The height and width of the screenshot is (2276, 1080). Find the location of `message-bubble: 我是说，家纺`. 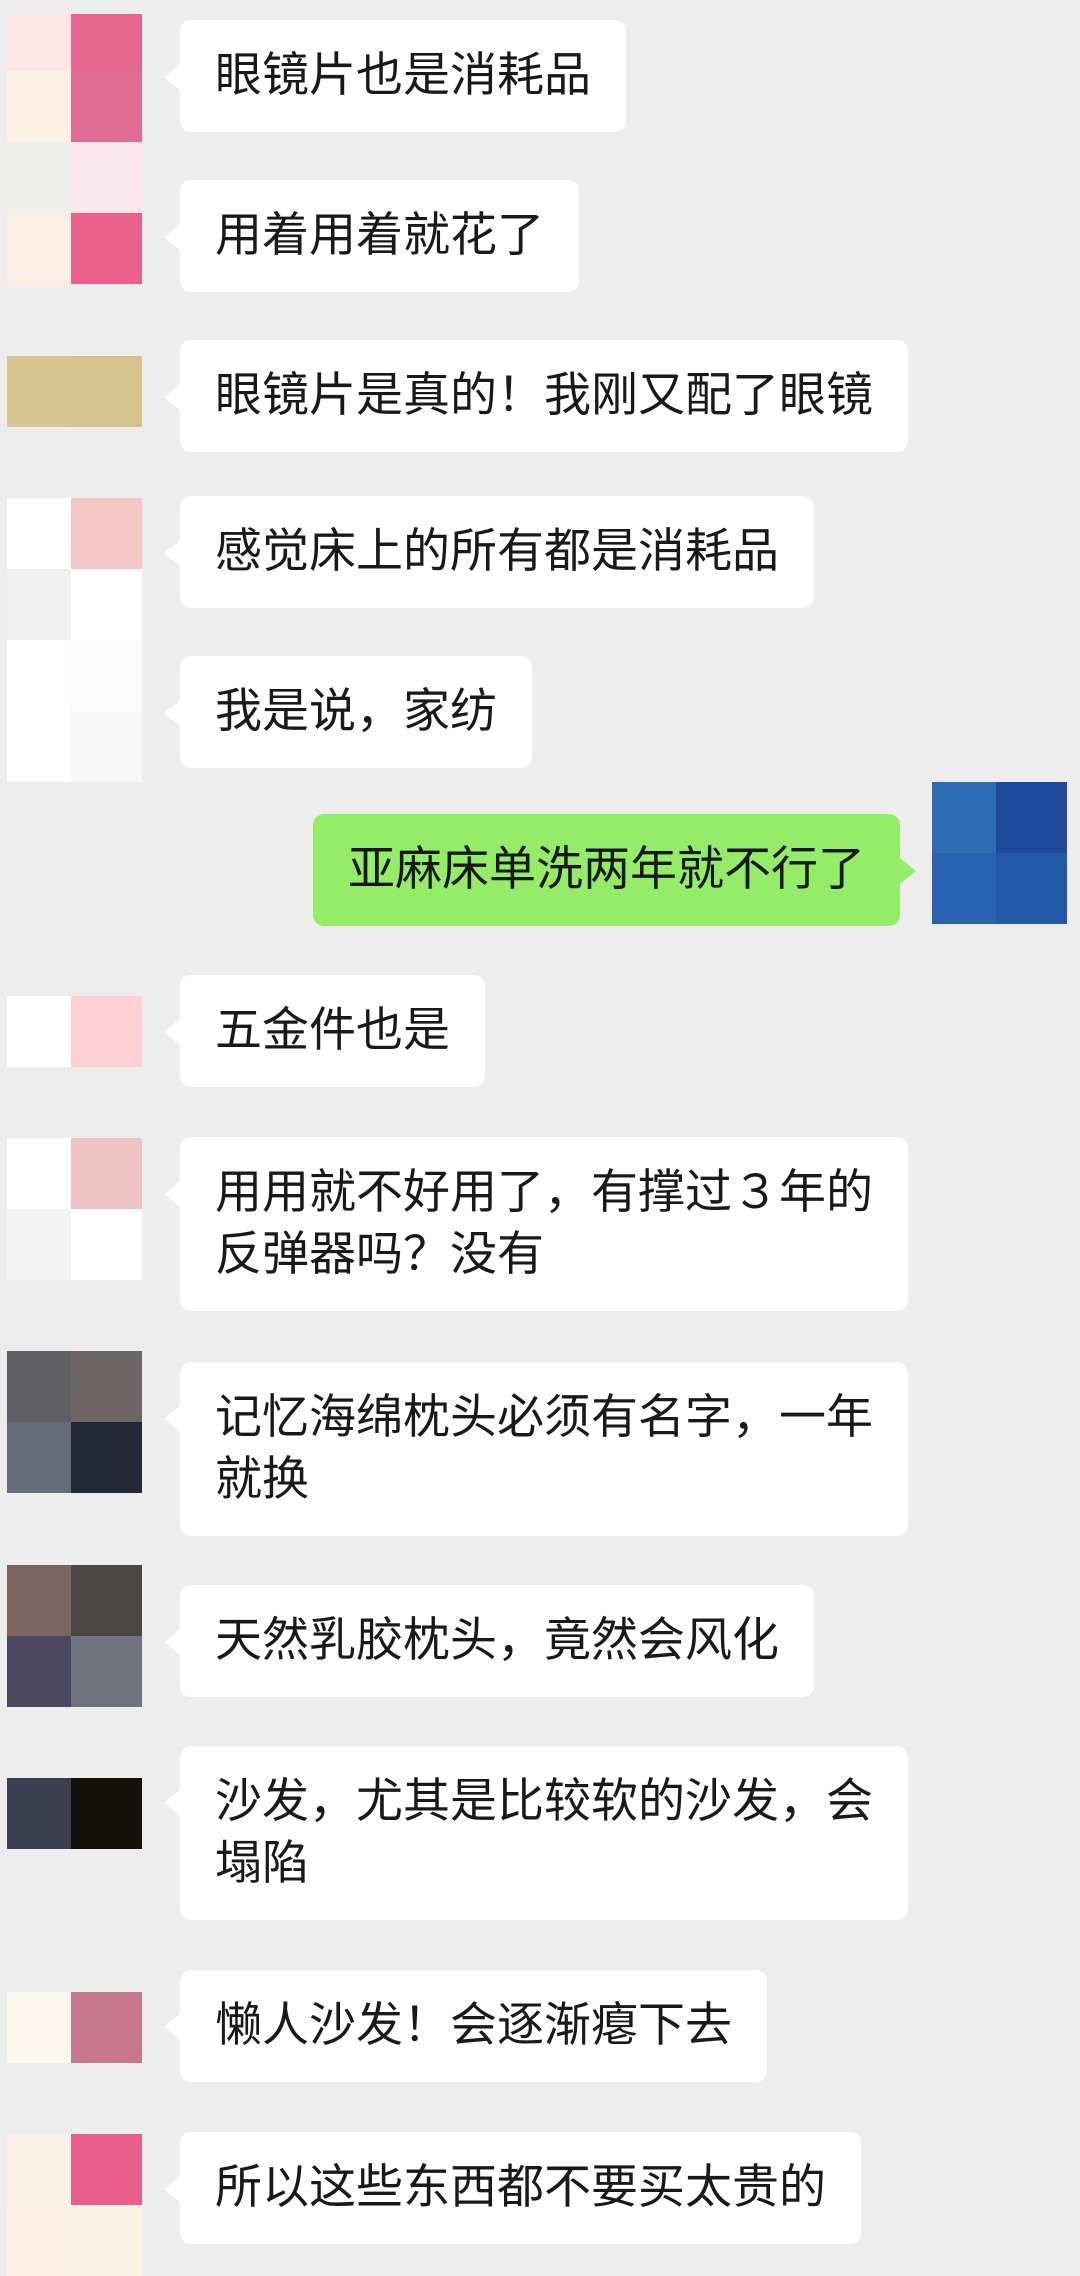

message-bubble: 我是说，家纺 is located at coordinates (348, 712).